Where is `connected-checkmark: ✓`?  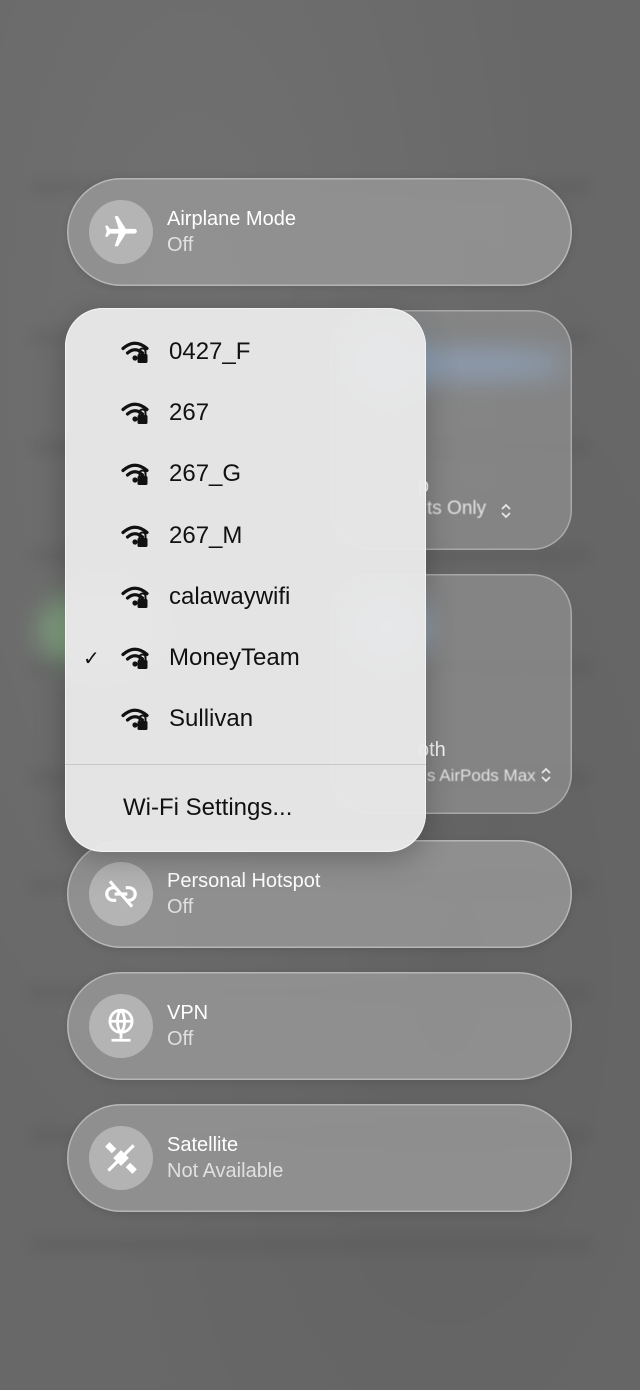
connected-checkmark: ✓ is located at coordinates (91, 658).